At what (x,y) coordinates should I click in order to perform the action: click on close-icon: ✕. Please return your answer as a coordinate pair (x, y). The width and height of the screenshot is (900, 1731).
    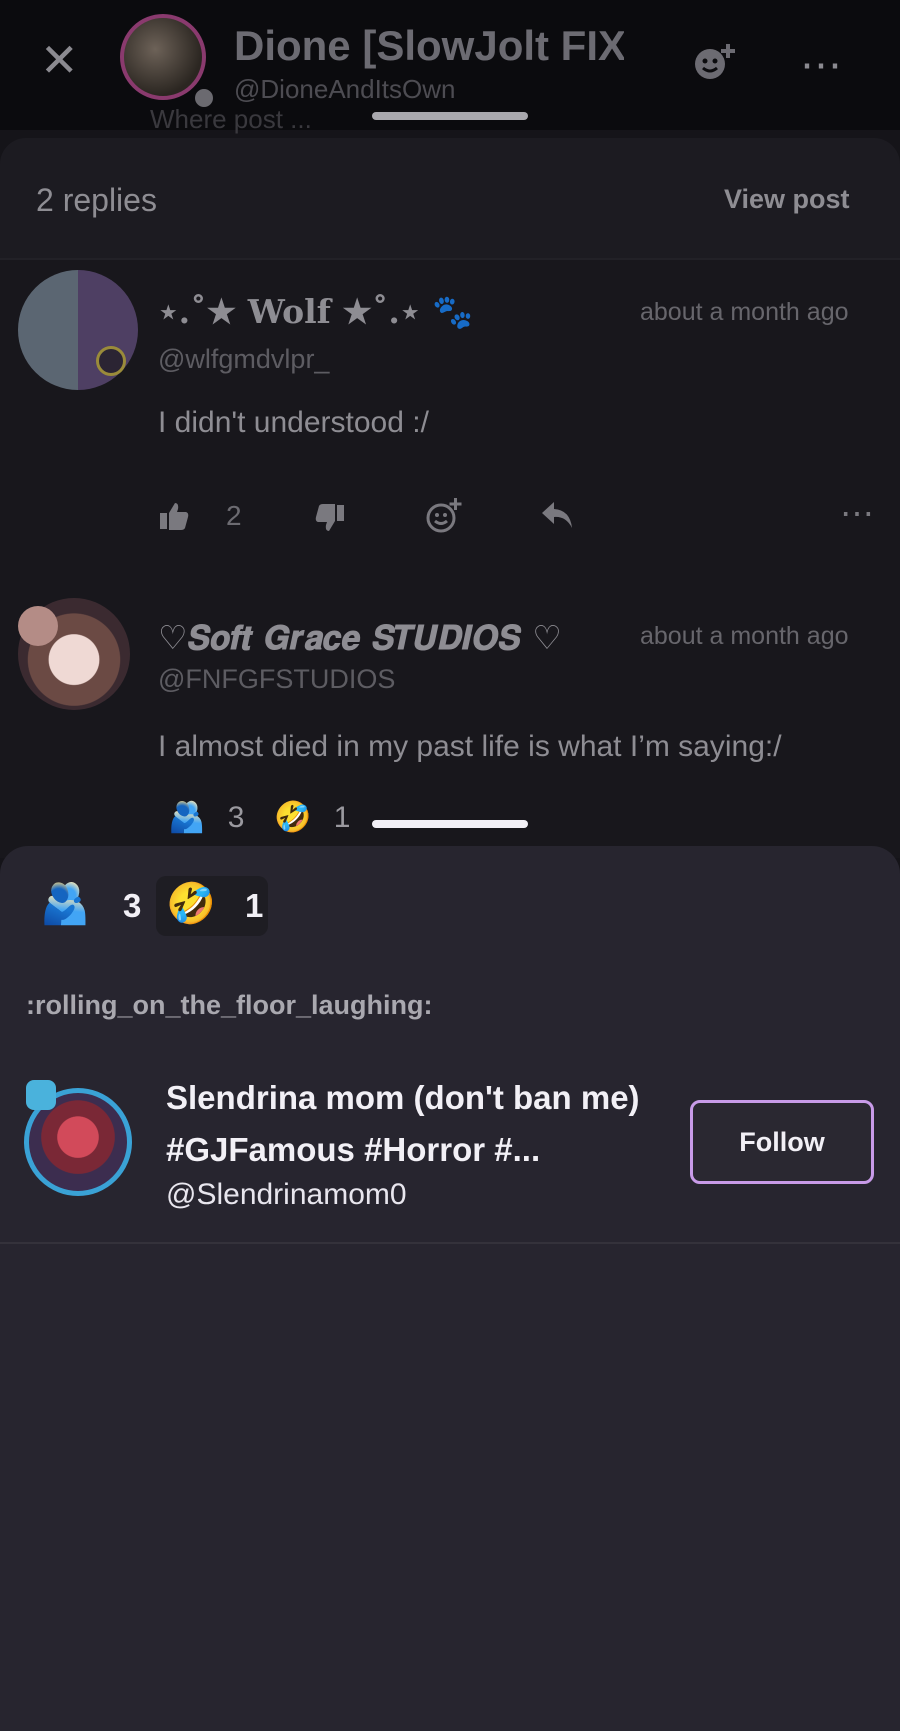
    Looking at the image, I should click on (60, 60).